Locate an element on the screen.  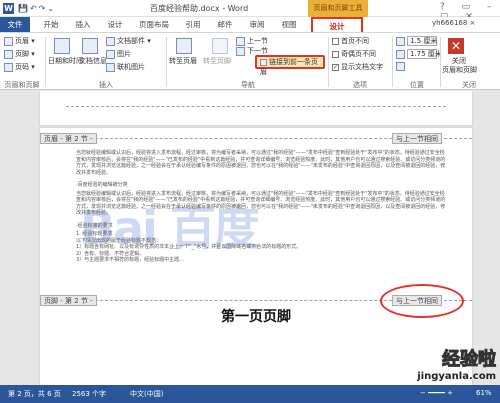
alignment-tab-button is located at coordinates (401, 66).